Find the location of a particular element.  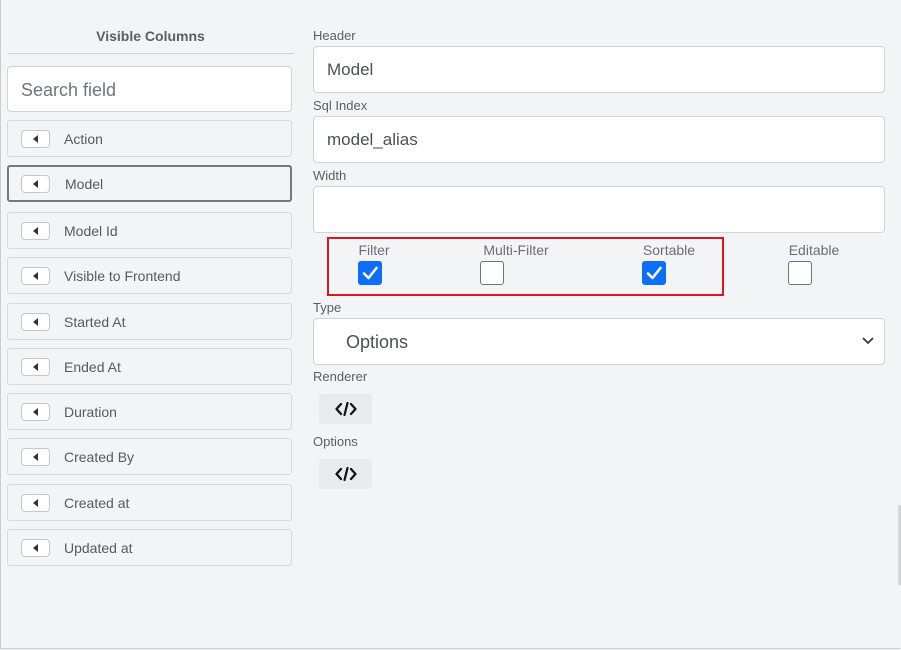

column-item: Updated at is located at coordinates (149, 547).